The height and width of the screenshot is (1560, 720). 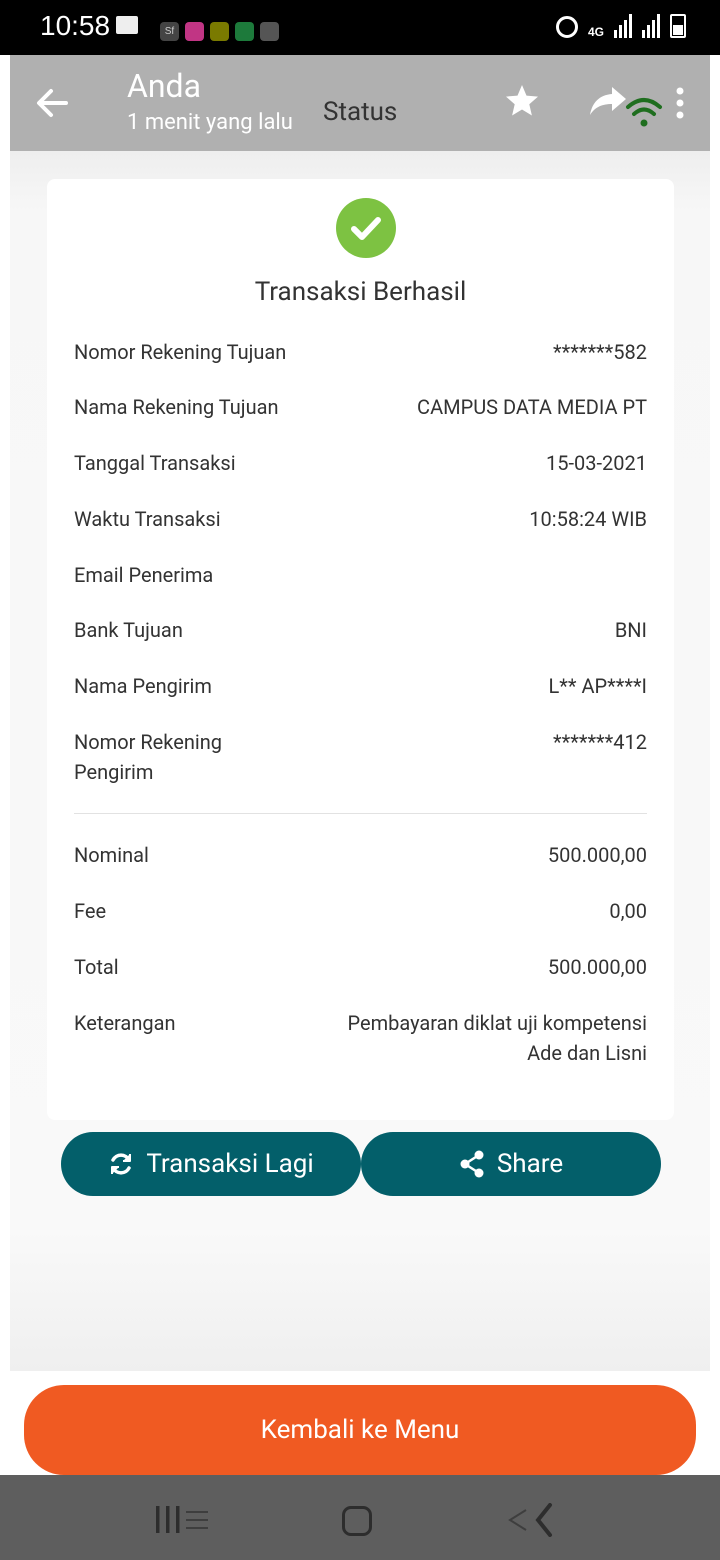 I want to click on detail-value: *******582, so click(x=599, y=352).